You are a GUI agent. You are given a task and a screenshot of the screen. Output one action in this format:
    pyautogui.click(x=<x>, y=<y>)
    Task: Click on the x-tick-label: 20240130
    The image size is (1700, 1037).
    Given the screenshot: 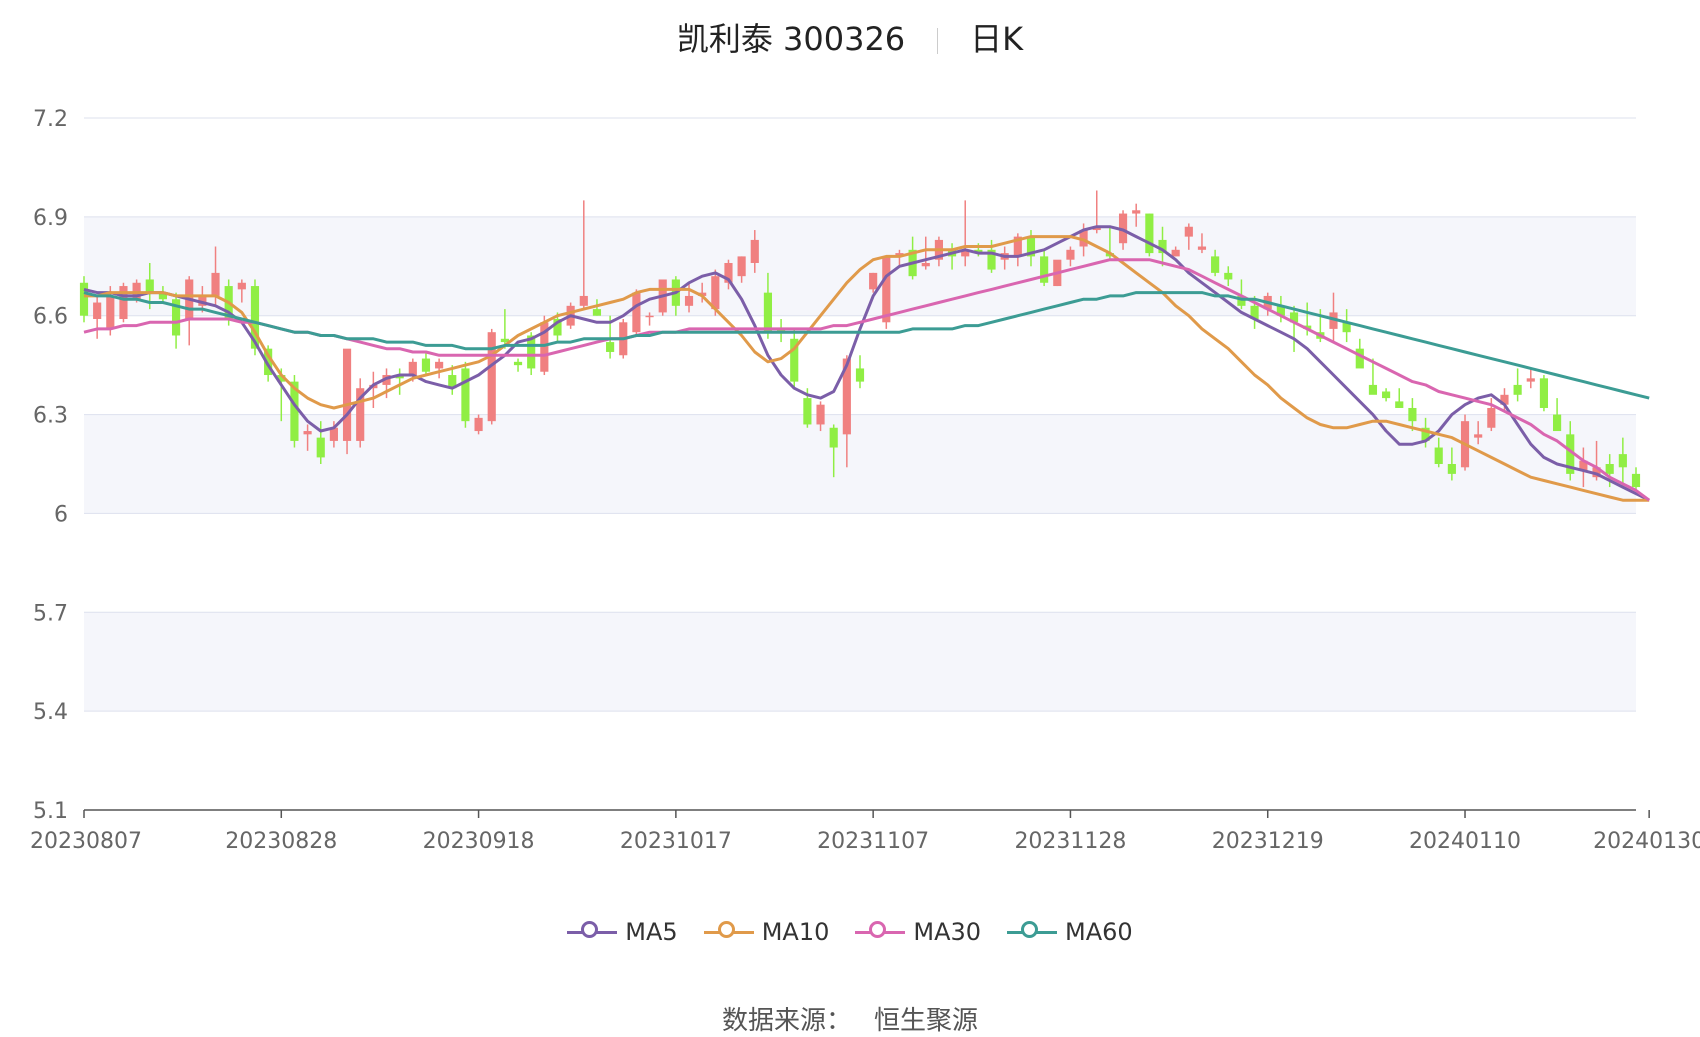 What is the action you would take?
    pyautogui.click(x=1646, y=841)
    